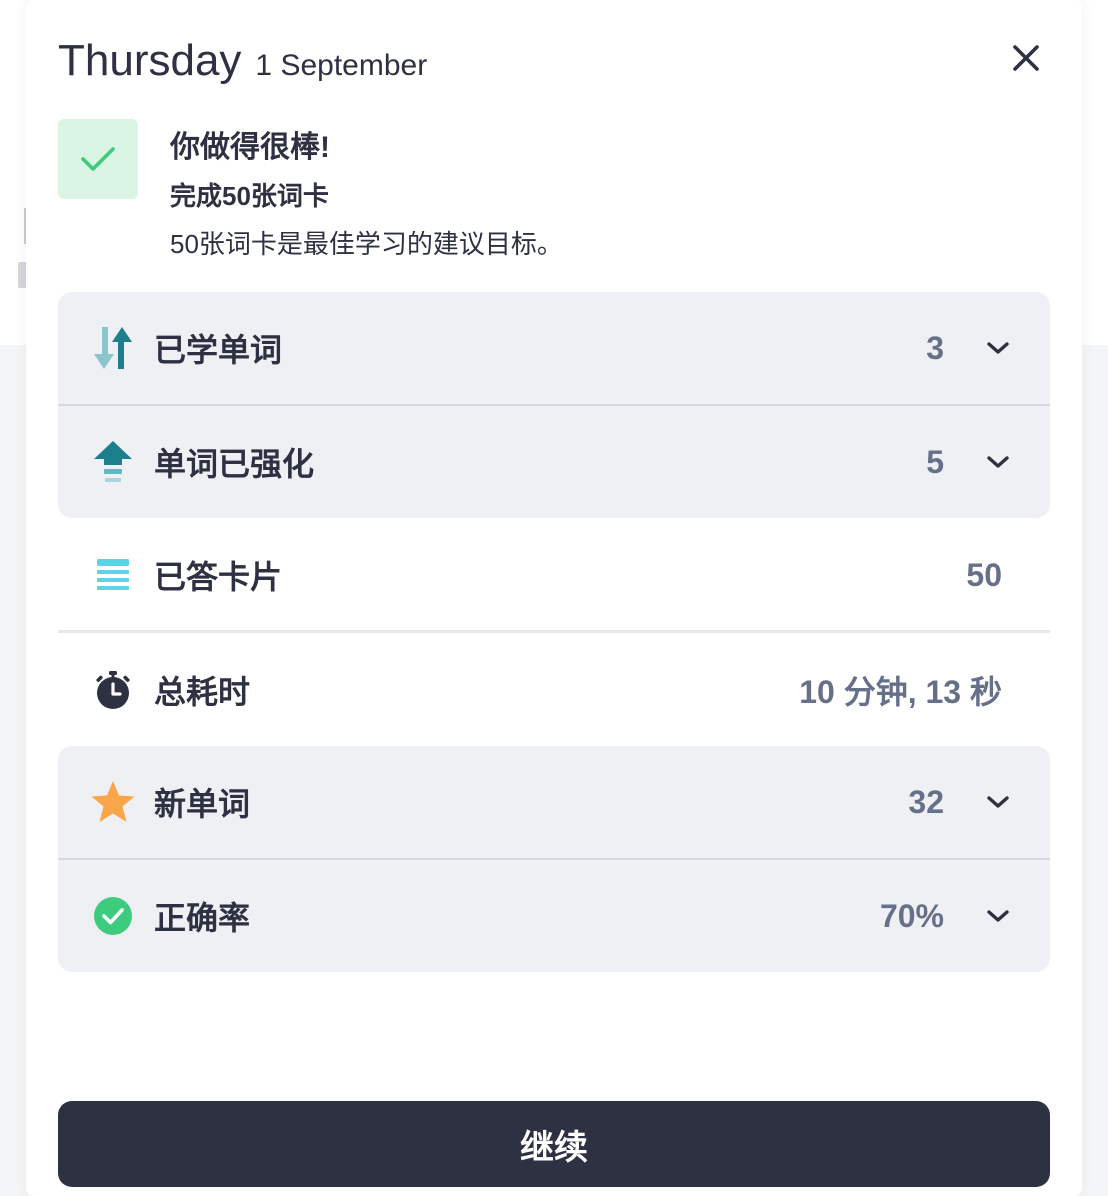  What do you see at coordinates (554, 575) in the screenshot?
I see `stat-row-answered: 已答卡片 50` at bounding box center [554, 575].